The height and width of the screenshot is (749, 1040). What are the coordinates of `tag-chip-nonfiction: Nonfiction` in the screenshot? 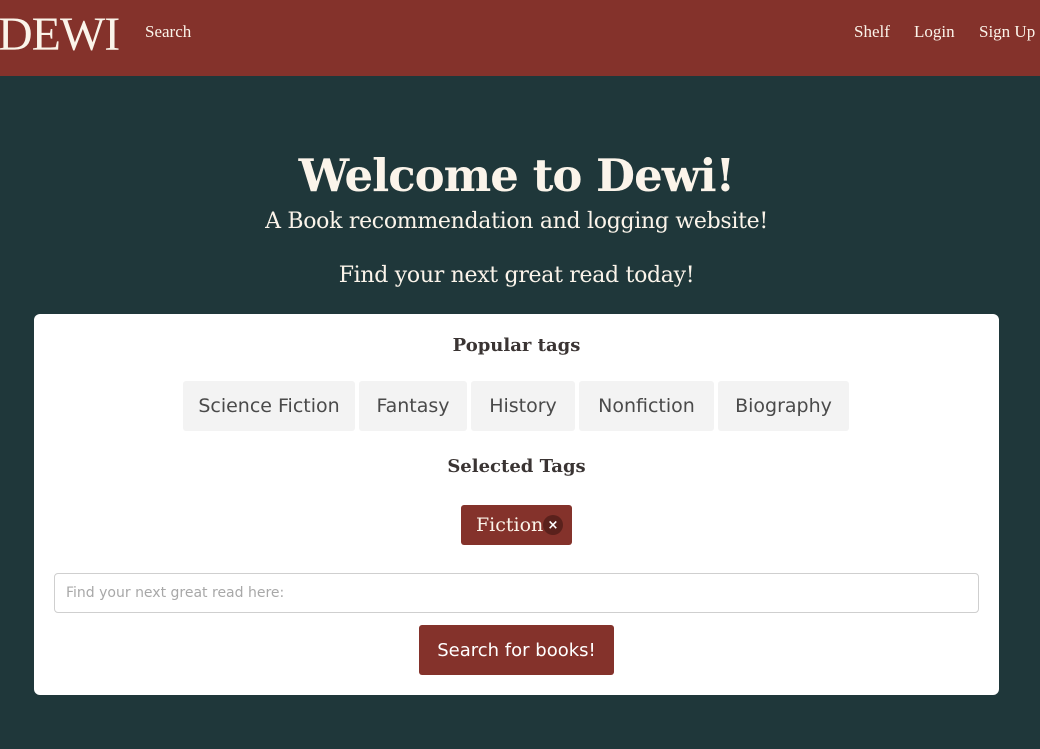 It's located at (646, 406).